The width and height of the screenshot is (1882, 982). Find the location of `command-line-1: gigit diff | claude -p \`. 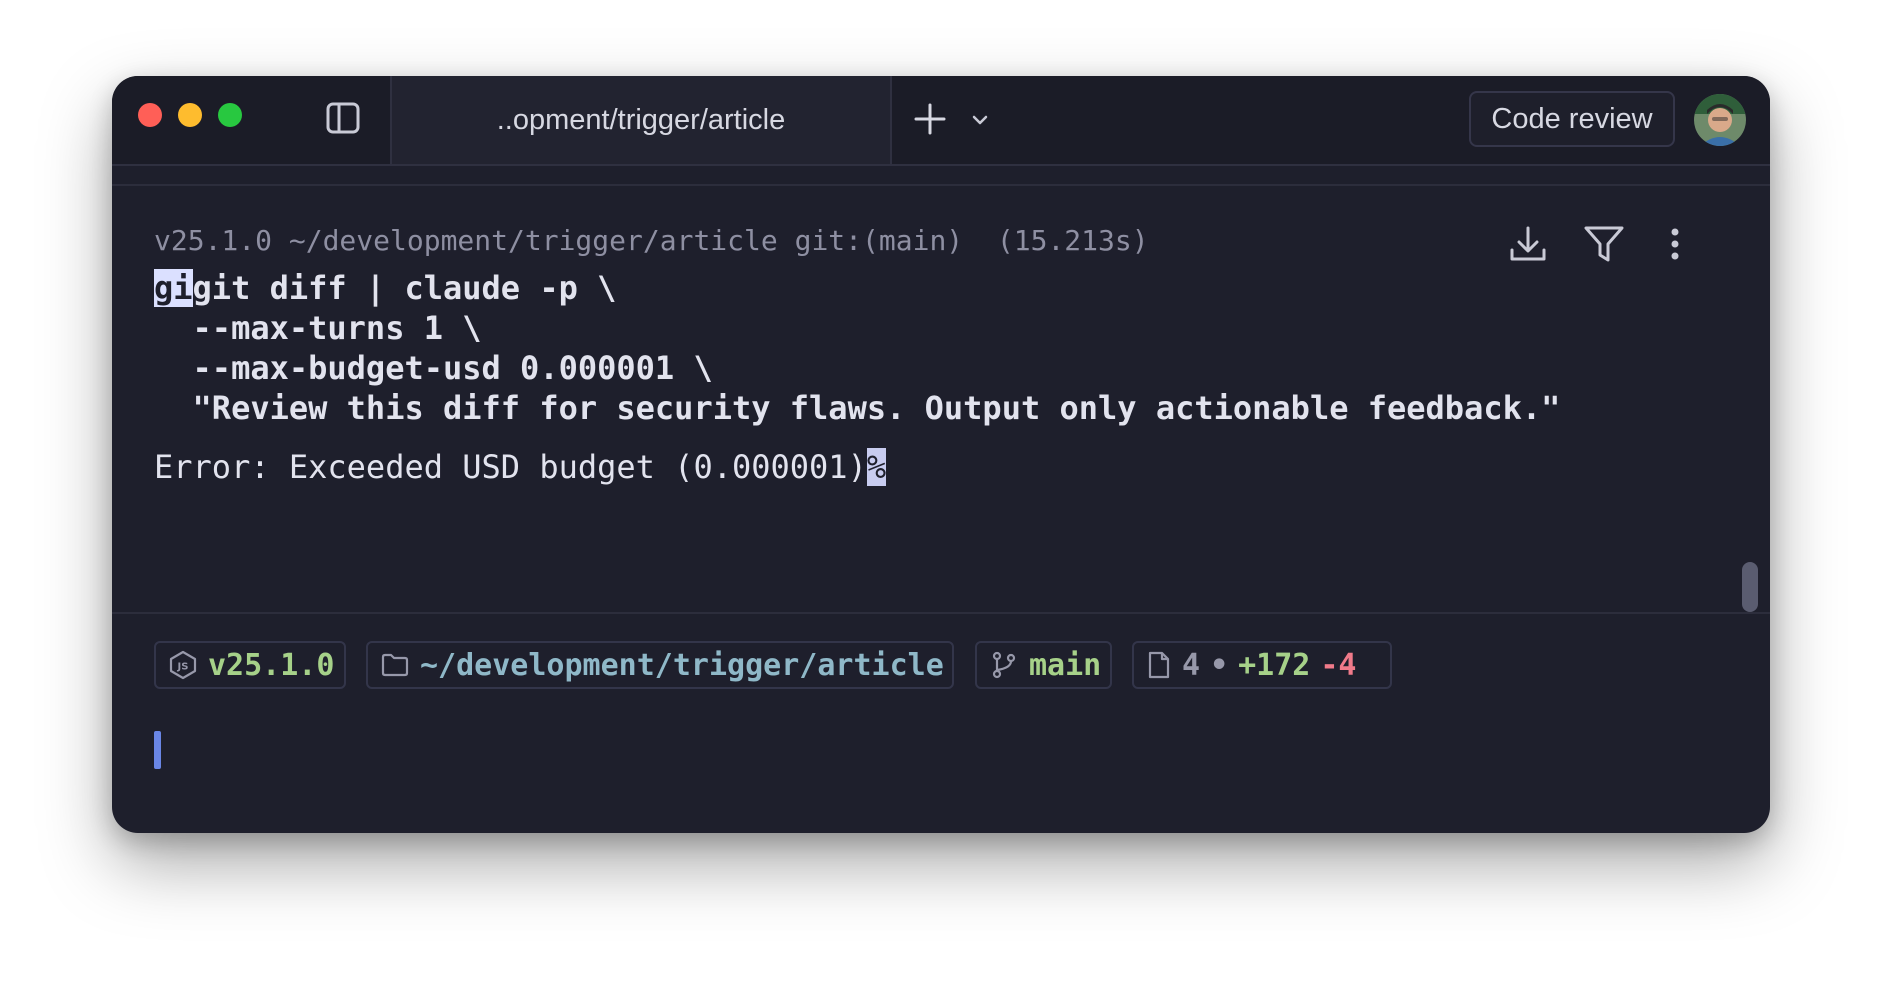

command-line-1: gigit diff | claude -p \ is located at coordinates (857, 288).